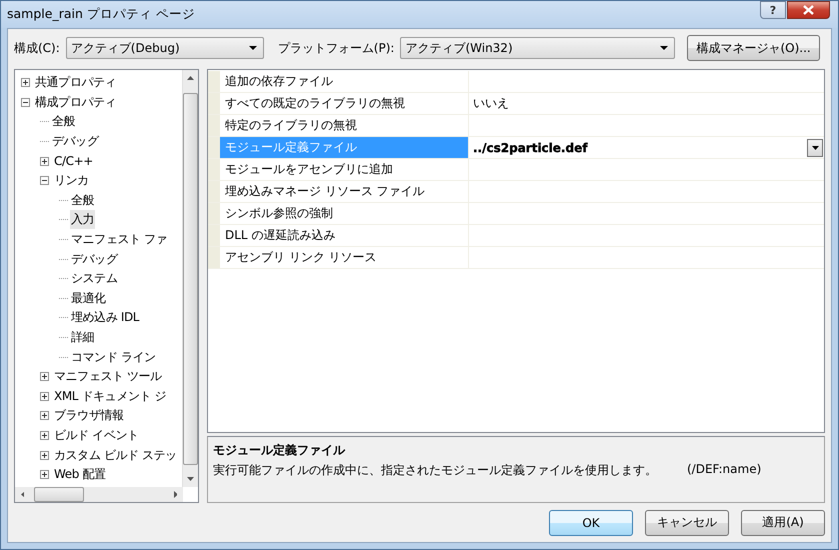 Image resolution: width=839 pixels, height=550 pixels. Describe the element at coordinates (108, 376) in the screenshot. I see `tree-item: マニフェスト ツール` at that location.